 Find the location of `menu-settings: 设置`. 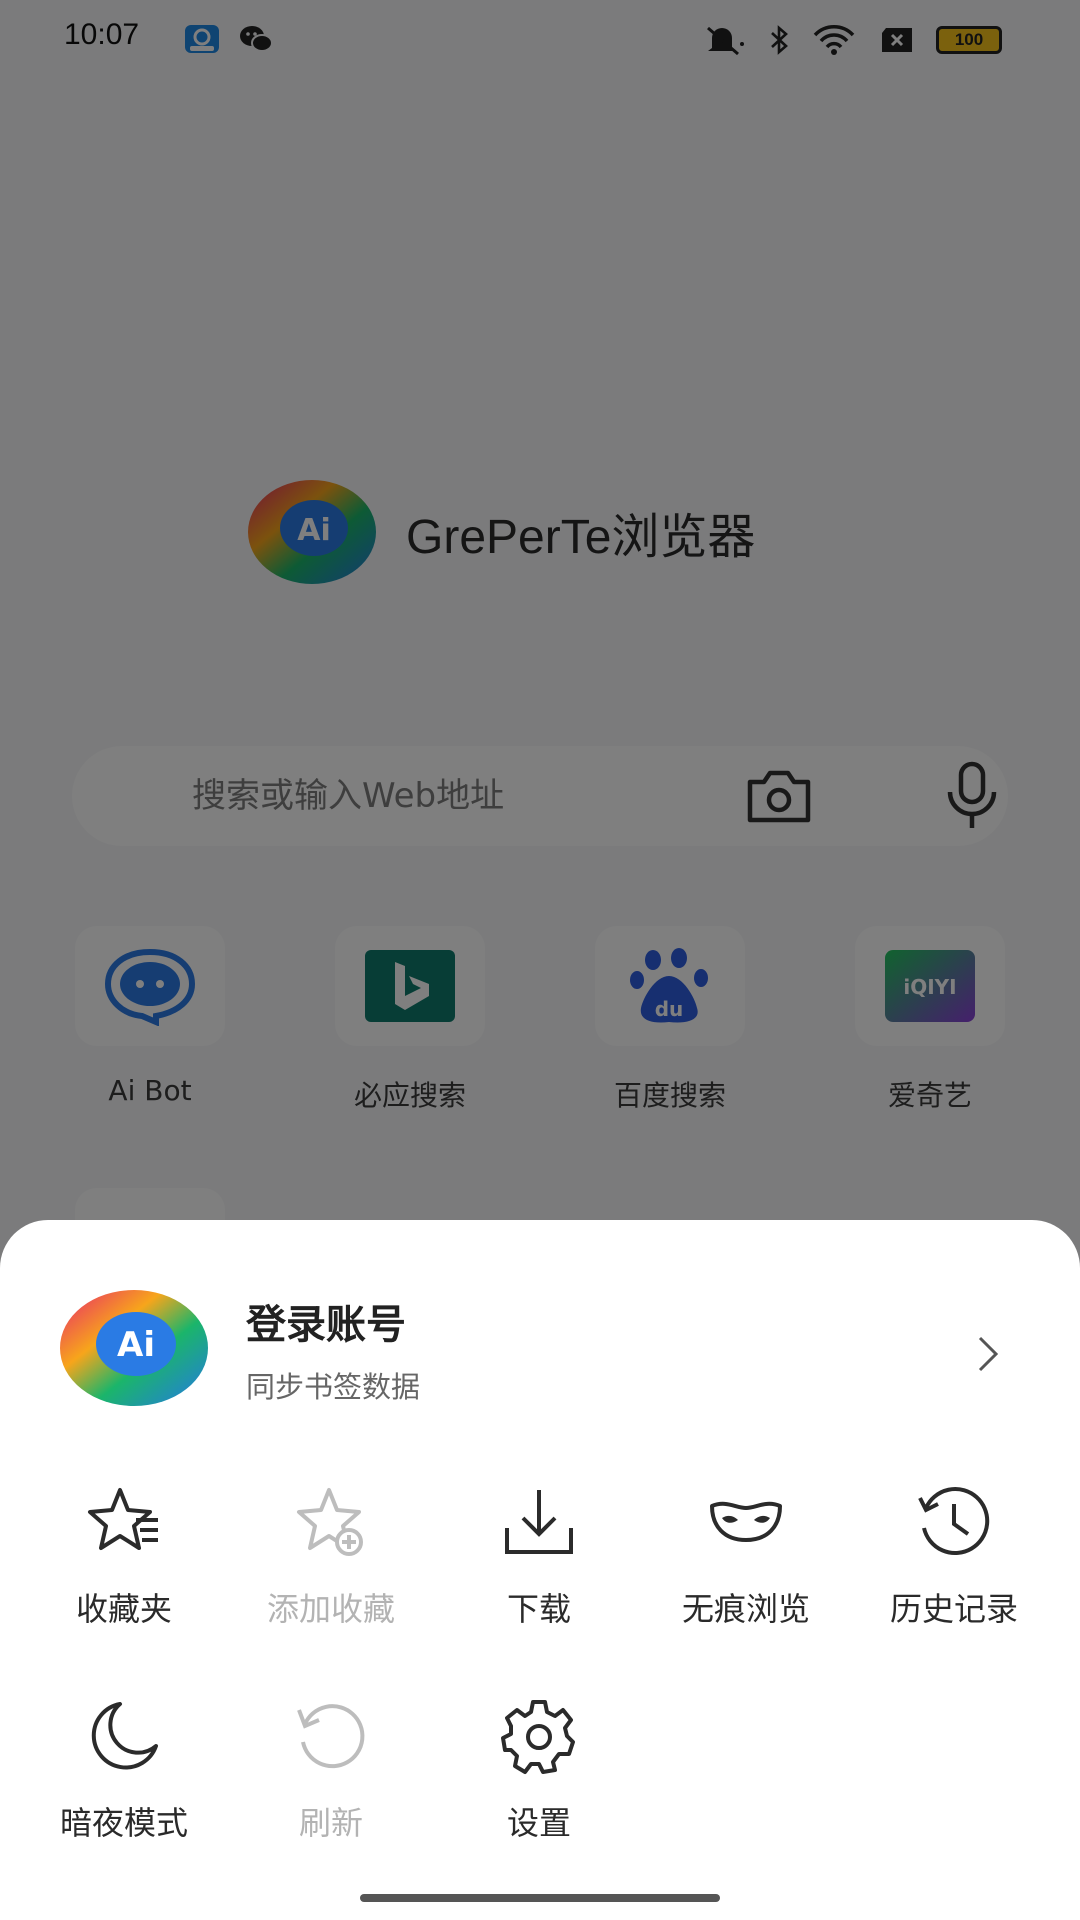

menu-settings: 设置 is located at coordinates (539, 1770).